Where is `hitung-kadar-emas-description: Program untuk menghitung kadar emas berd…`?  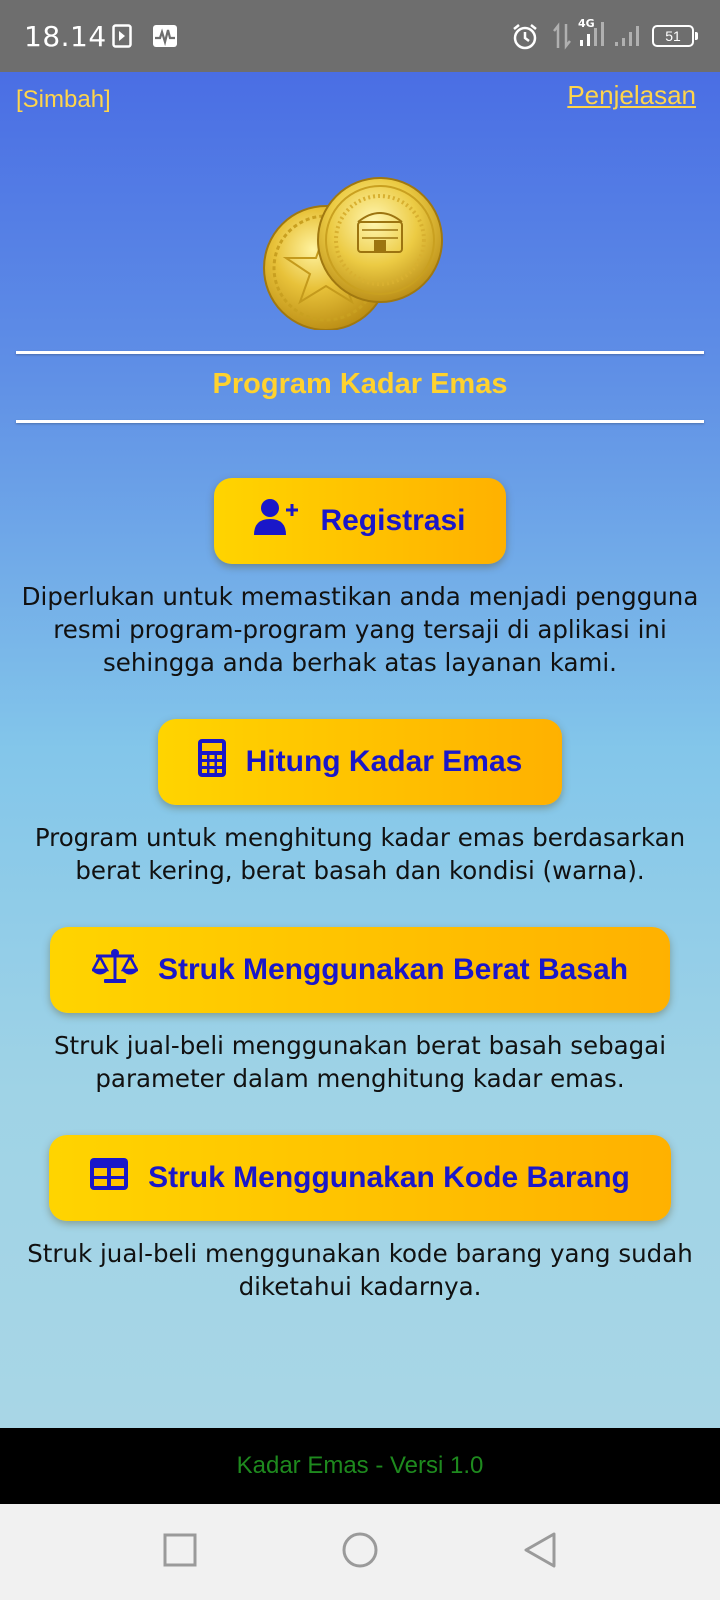 hitung-kadar-emas-description: Program untuk menghitung kadar emas berd… is located at coordinates (360, 854).